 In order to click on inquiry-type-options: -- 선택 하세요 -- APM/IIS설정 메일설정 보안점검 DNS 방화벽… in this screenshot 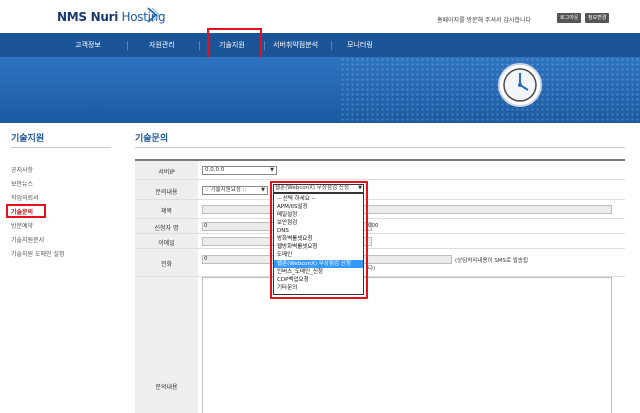, I will do `click(318, 244)`.